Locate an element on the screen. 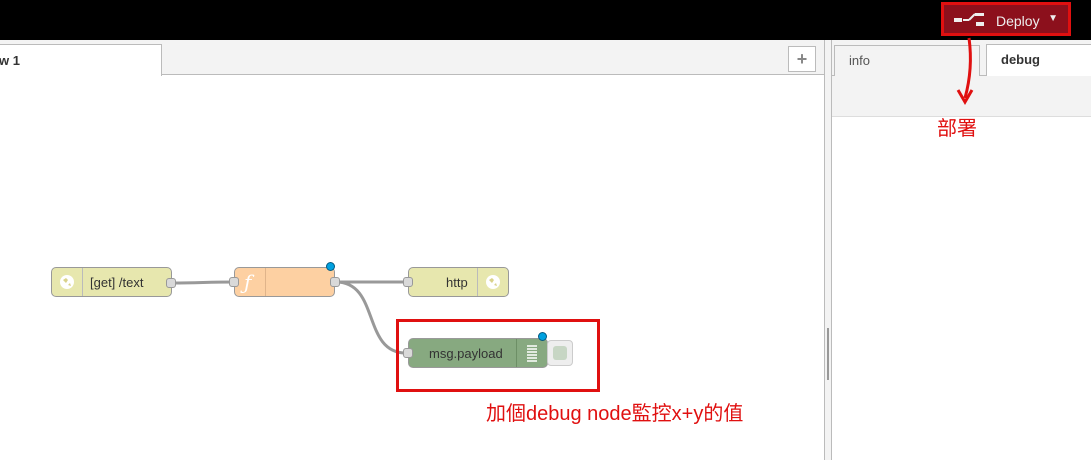  function-glyph: ƒ is located at coordinates (248, 282).